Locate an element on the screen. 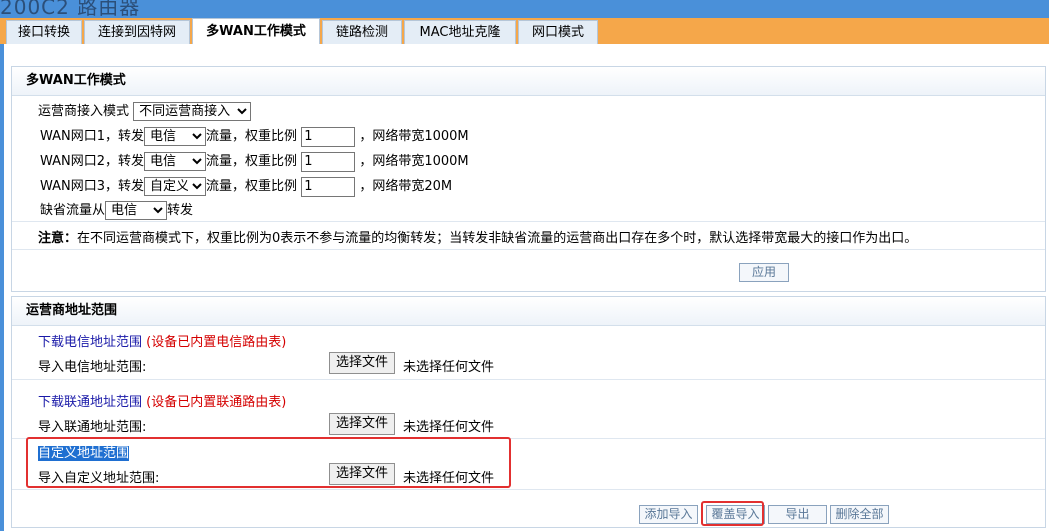  isp-mode-label: 运营商接入模式 is located at coordinates (84, 111).